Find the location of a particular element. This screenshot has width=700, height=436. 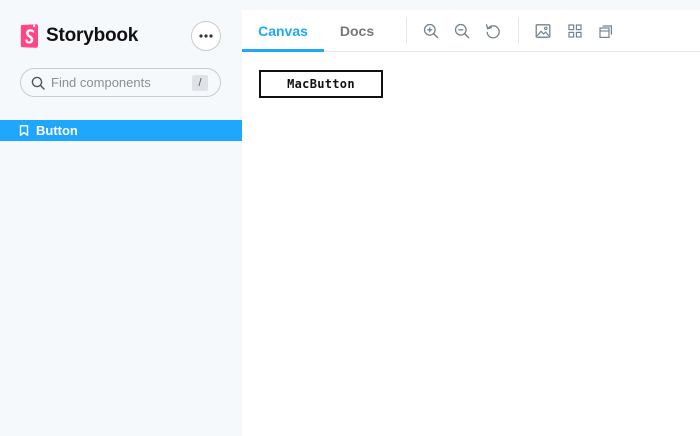

reset-zoom-button is located at coordinates (493, 31).